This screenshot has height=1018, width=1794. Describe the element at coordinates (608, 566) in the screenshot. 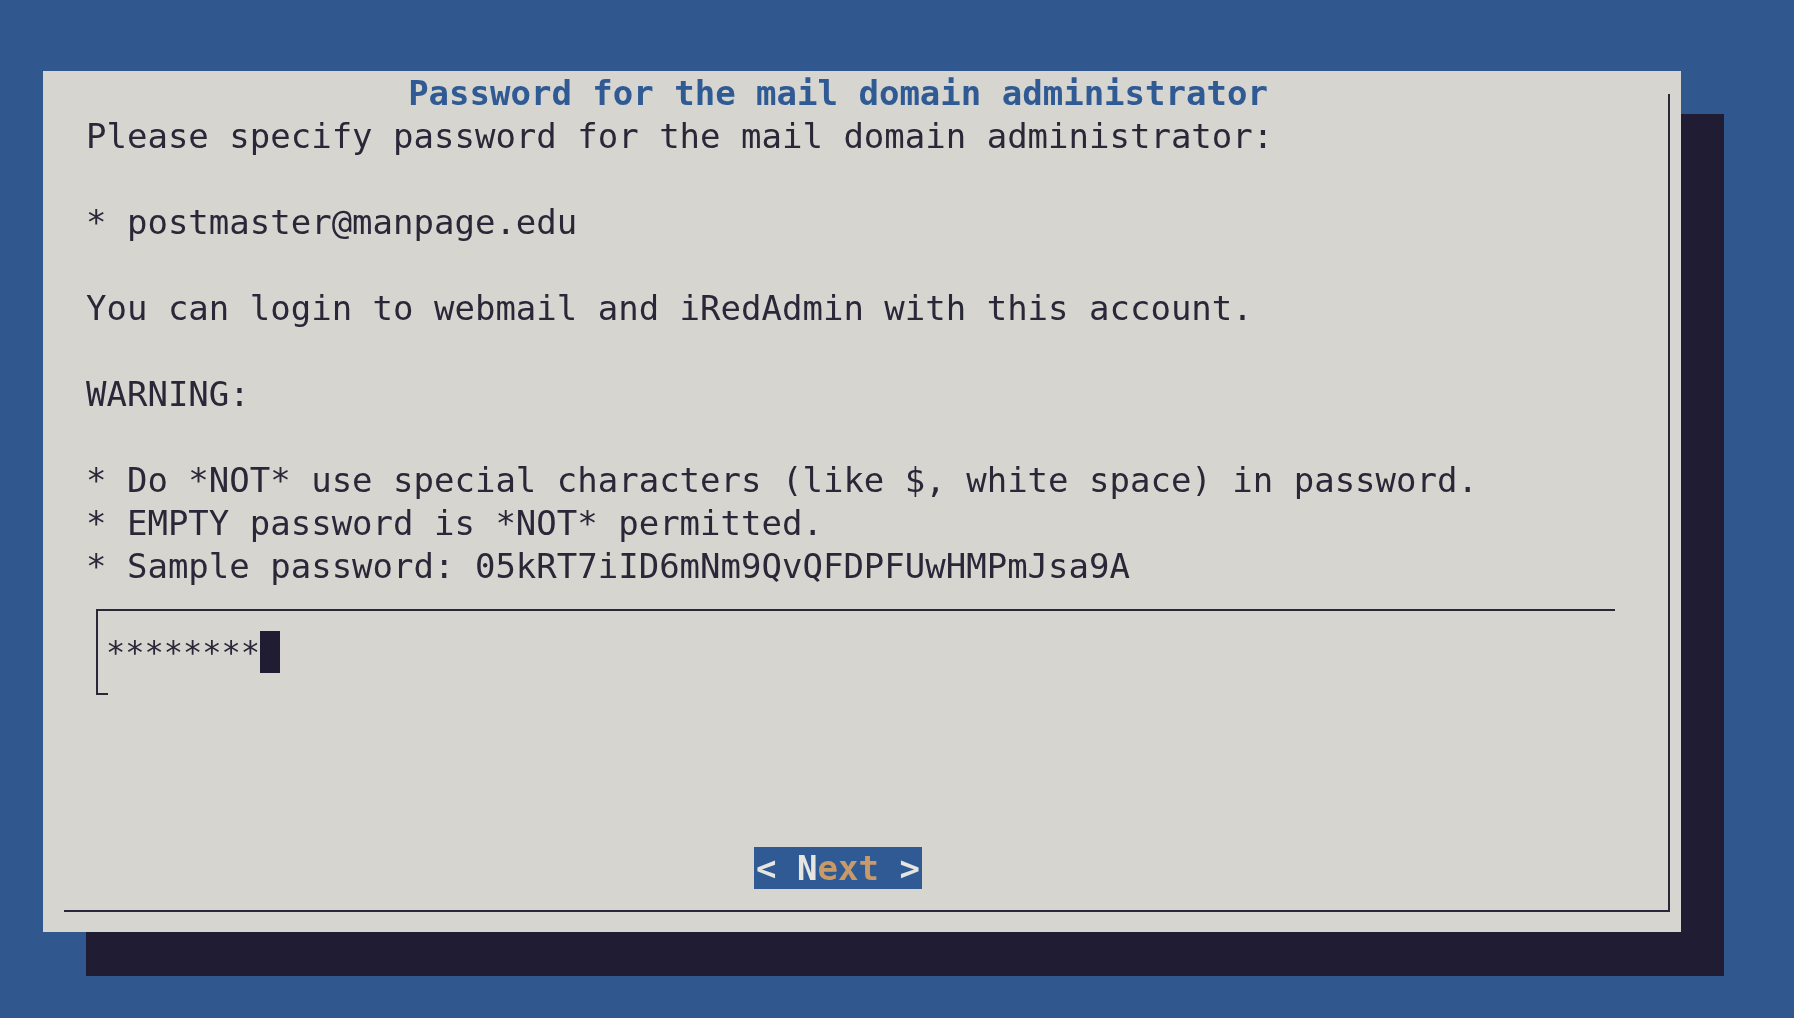

I see `message-text: * Sample password: 05kRT7iID6mNm9QvQFDPFUwHMPmJsa9A` at that location.